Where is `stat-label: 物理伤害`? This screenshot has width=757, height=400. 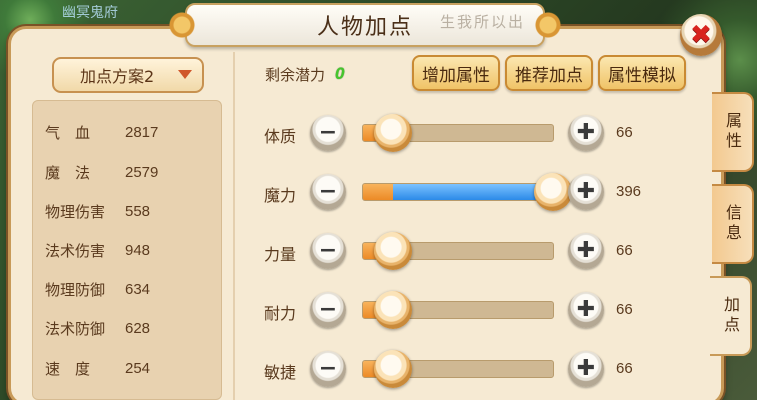 stat-label: 物理伤害 is located at coordinates (75, 211).